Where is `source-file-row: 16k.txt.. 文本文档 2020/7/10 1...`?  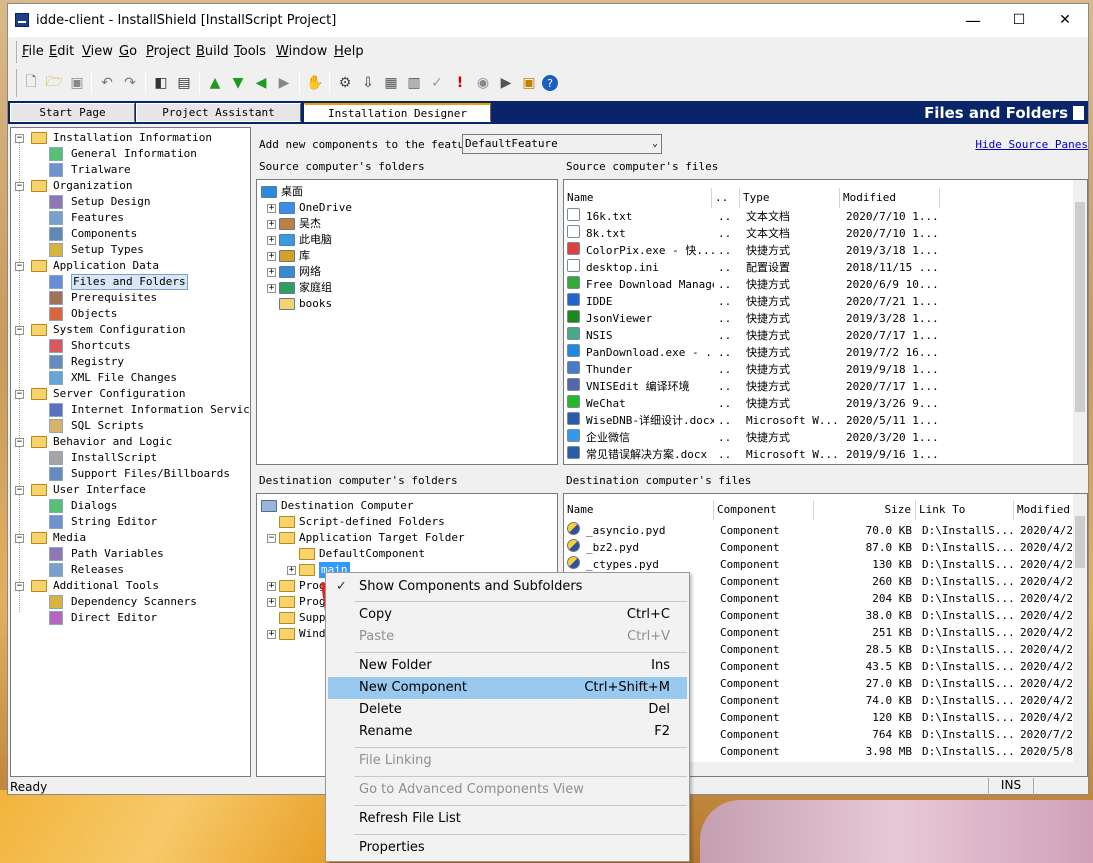 source-file-row: 16k.txt.. 文本文档 2020/7/10 1... is located at coordinates (819, 216).